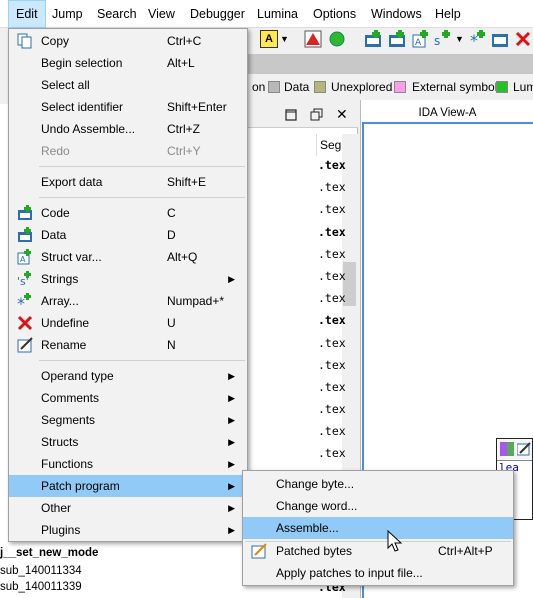 The image size is (533, 598). What do you see at coordinates (128, 345) in the screenshot?
I see `menu-item-rename: Rename N` at bounding box center [128, 345].